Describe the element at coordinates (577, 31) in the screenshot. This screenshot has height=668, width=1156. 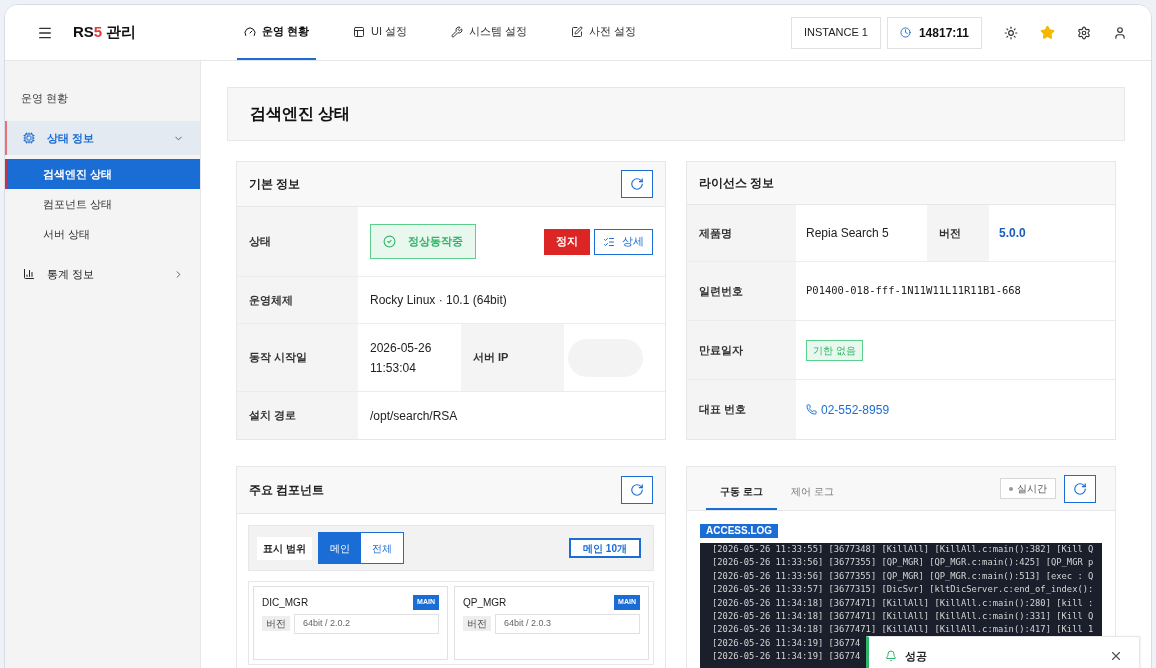
I see `edit-icon` at that location.